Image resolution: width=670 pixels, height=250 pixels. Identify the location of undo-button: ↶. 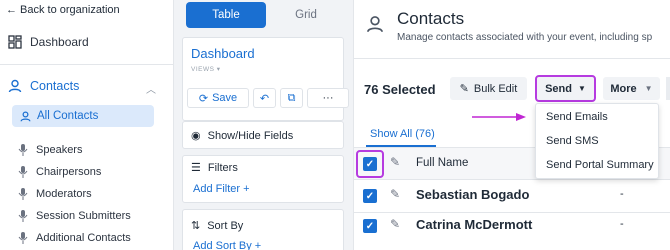
(264, 98).